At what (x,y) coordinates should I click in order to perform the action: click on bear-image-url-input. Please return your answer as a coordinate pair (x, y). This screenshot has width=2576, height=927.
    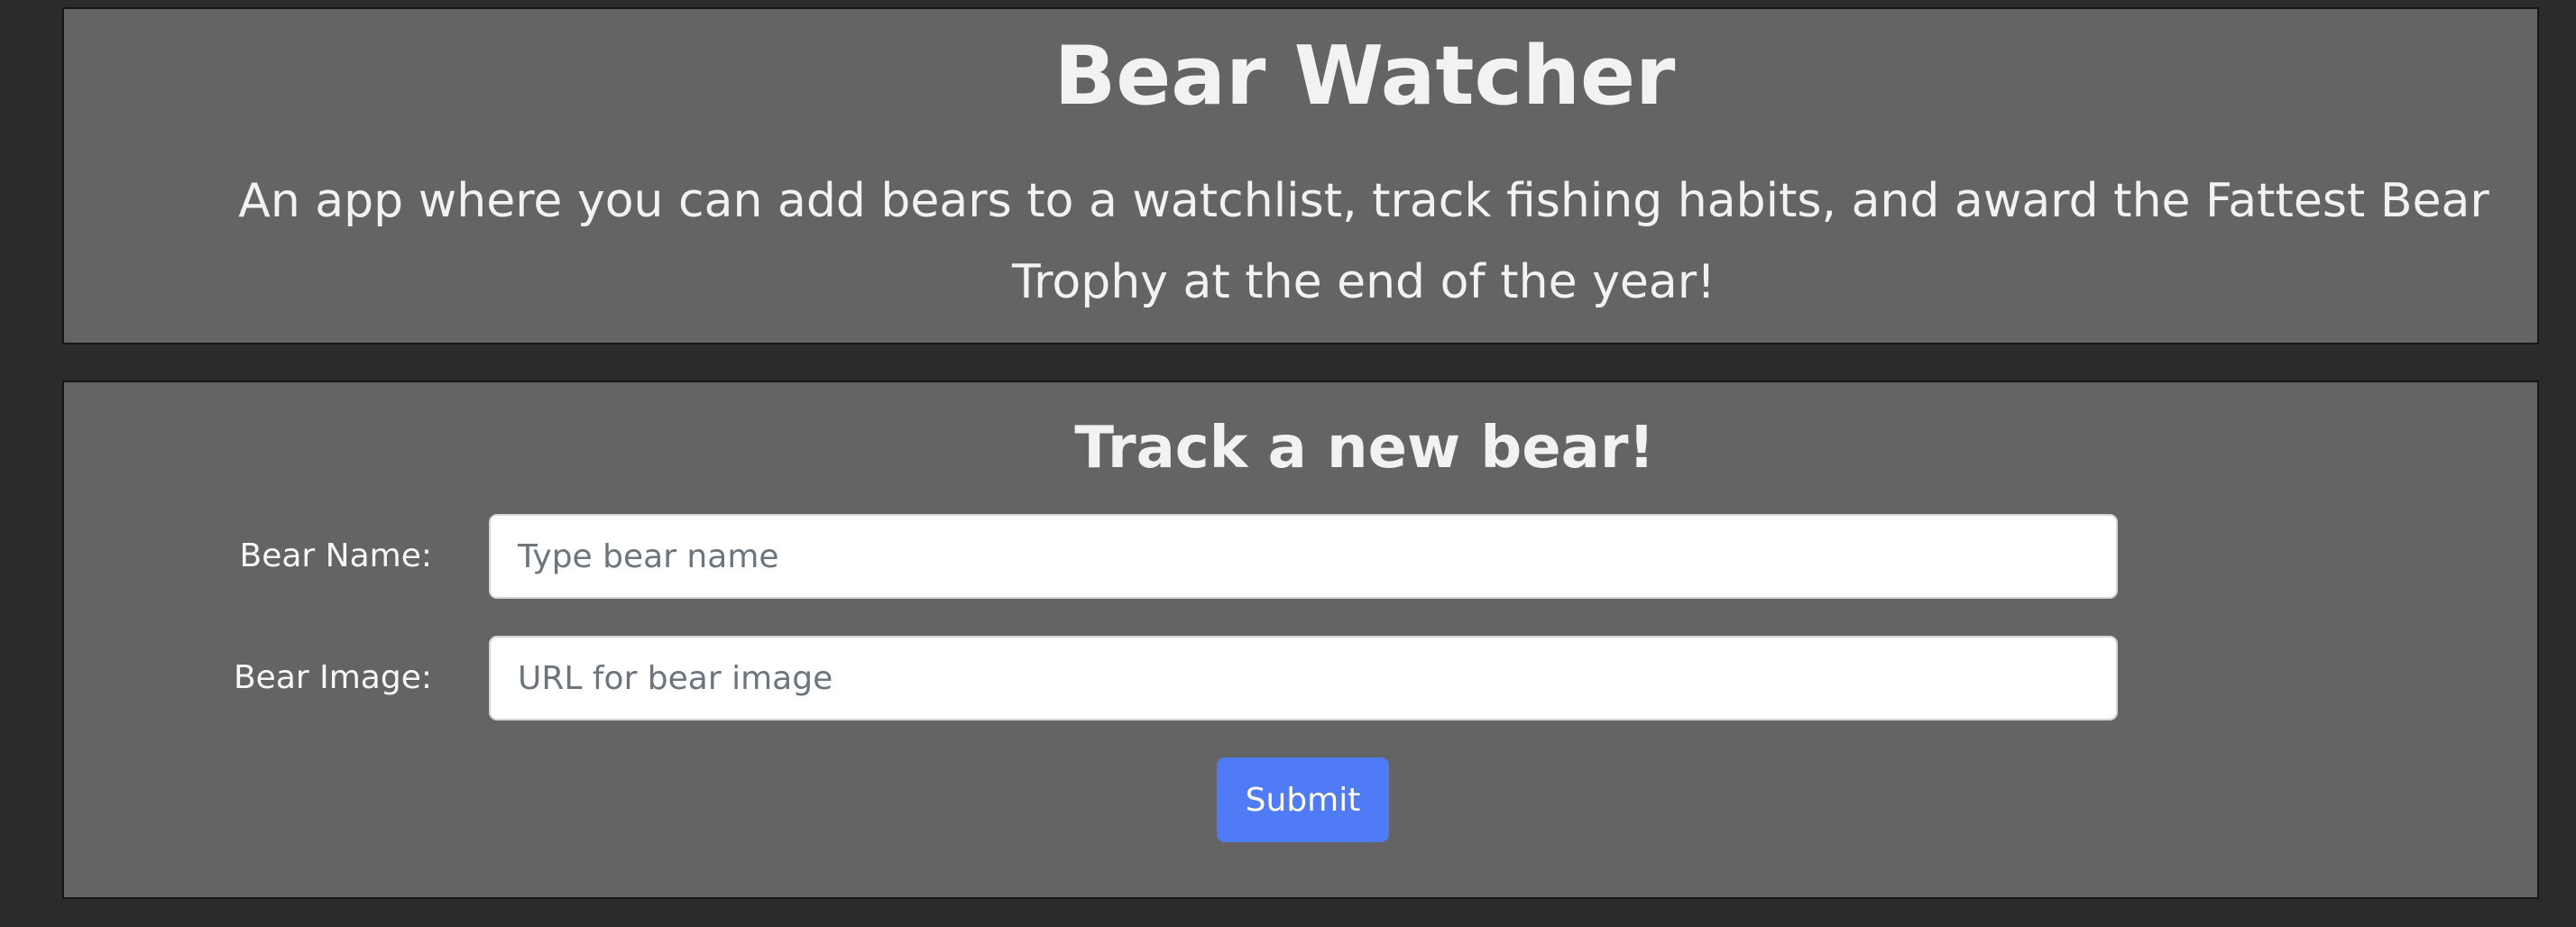
    Looking at the image, I should click on (1303, 678).